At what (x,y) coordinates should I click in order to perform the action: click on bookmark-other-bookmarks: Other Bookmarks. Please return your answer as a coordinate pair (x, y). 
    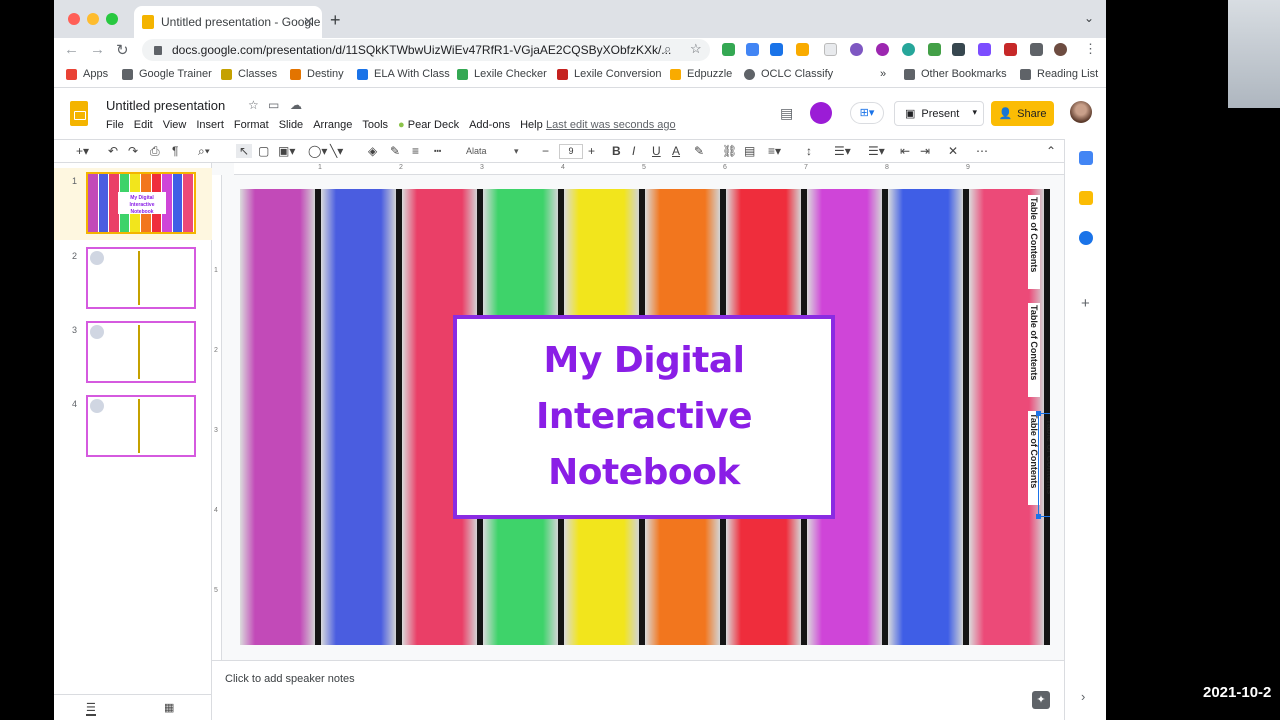
    Looking at the image, I should click on (955, 74).